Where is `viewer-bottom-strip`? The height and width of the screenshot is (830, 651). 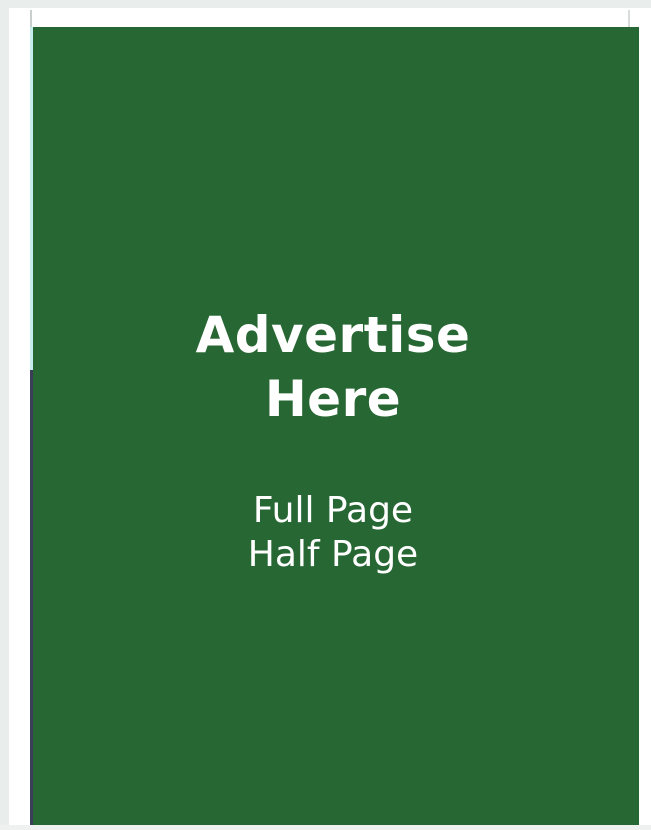 viewer-bottom-strip is located at coordinates (325, 827).